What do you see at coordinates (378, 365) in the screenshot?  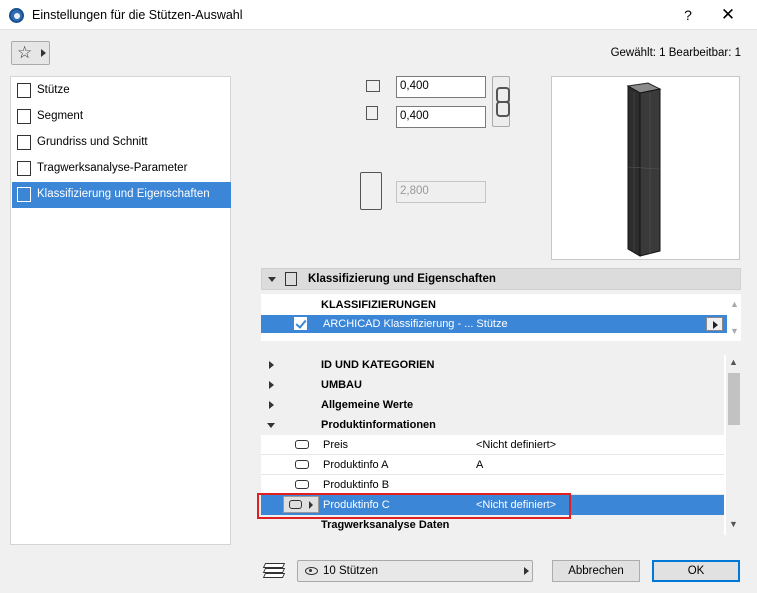 I see `group-label: ID UND KATEGORIEN` at bounding box center [378, 365].